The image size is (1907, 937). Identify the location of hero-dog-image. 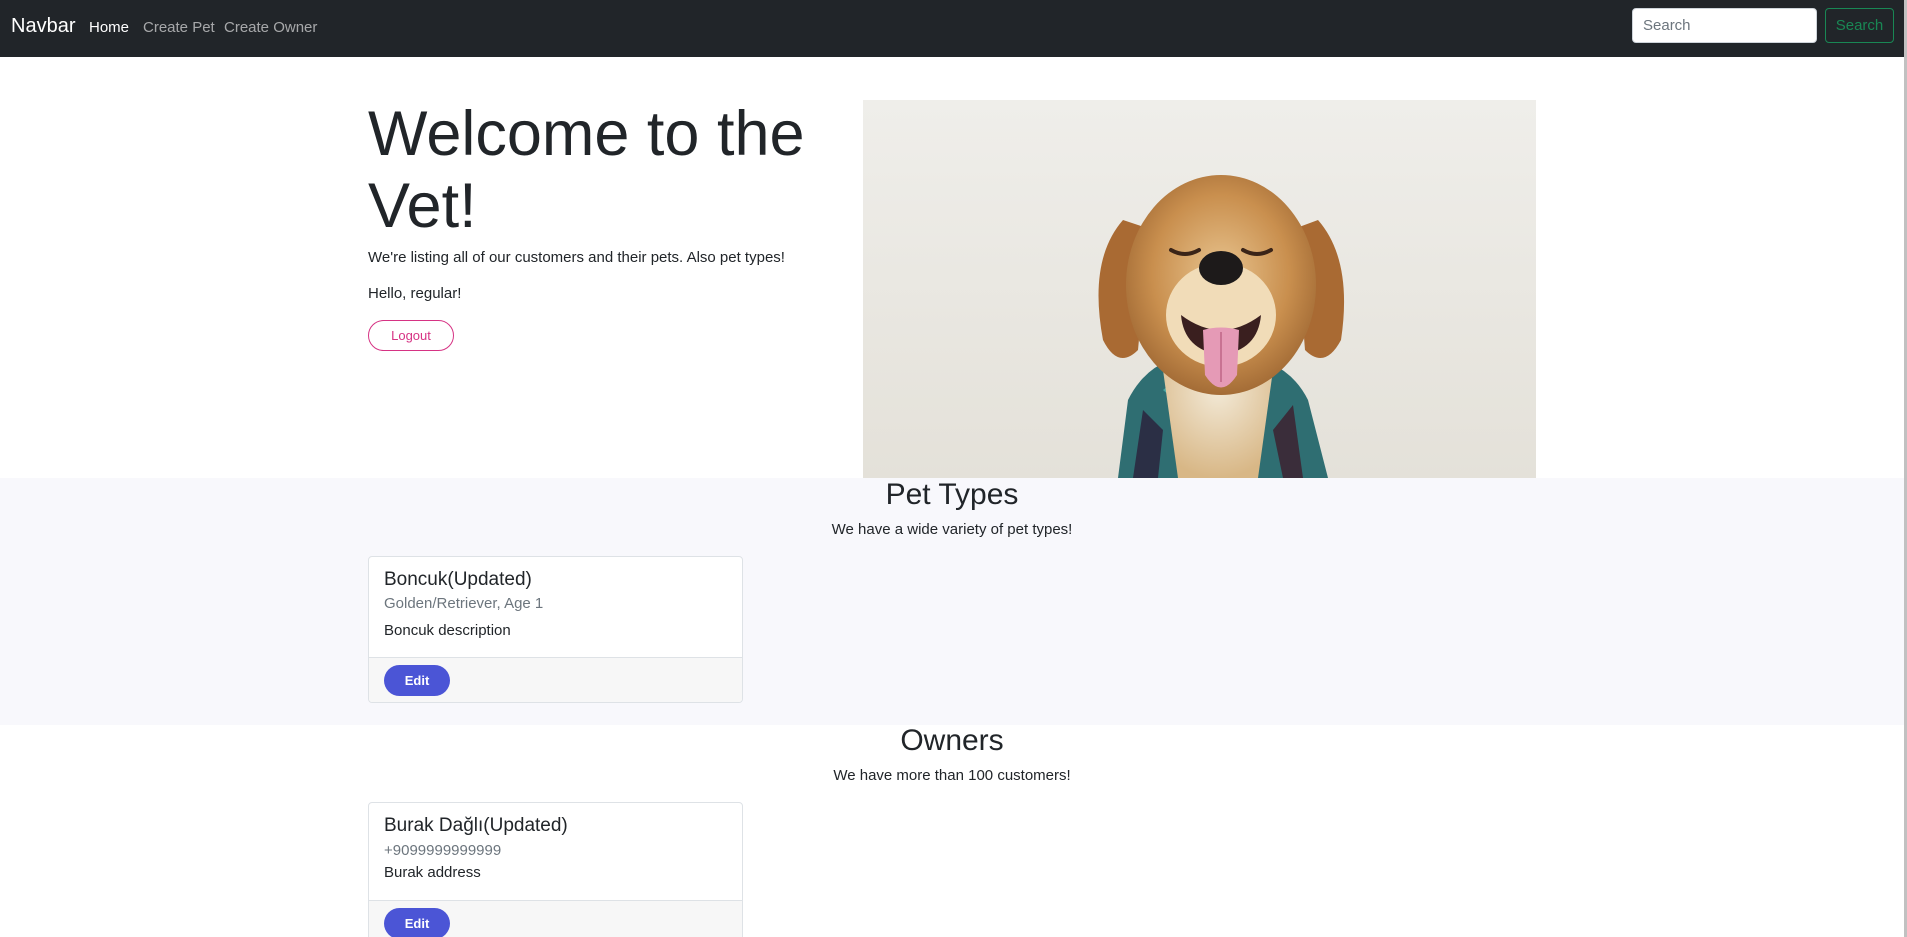
(1199, 289).